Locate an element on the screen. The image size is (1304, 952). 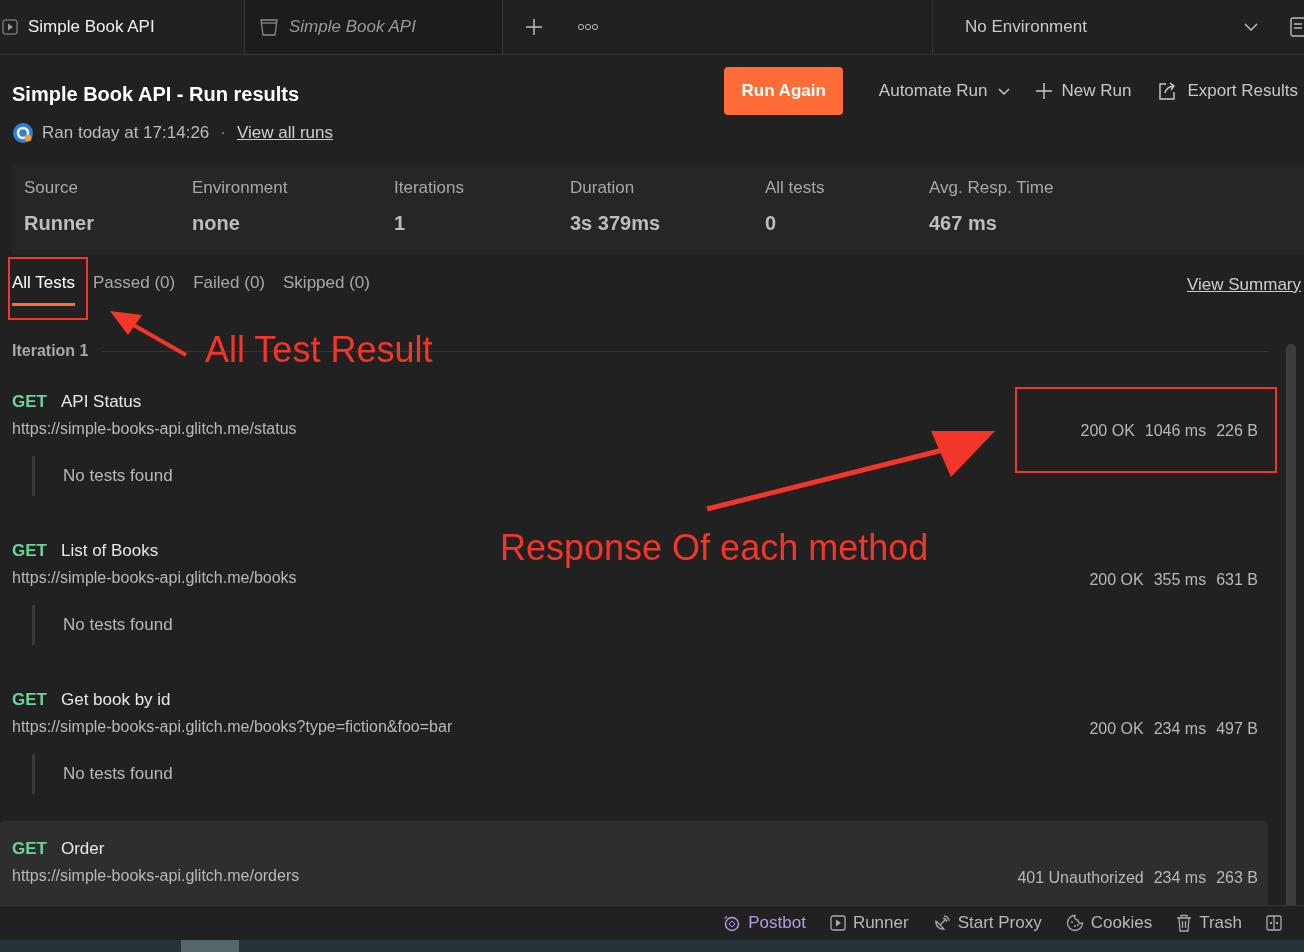
automate-run-button: Automate Run is located at coordinates (944, 91).